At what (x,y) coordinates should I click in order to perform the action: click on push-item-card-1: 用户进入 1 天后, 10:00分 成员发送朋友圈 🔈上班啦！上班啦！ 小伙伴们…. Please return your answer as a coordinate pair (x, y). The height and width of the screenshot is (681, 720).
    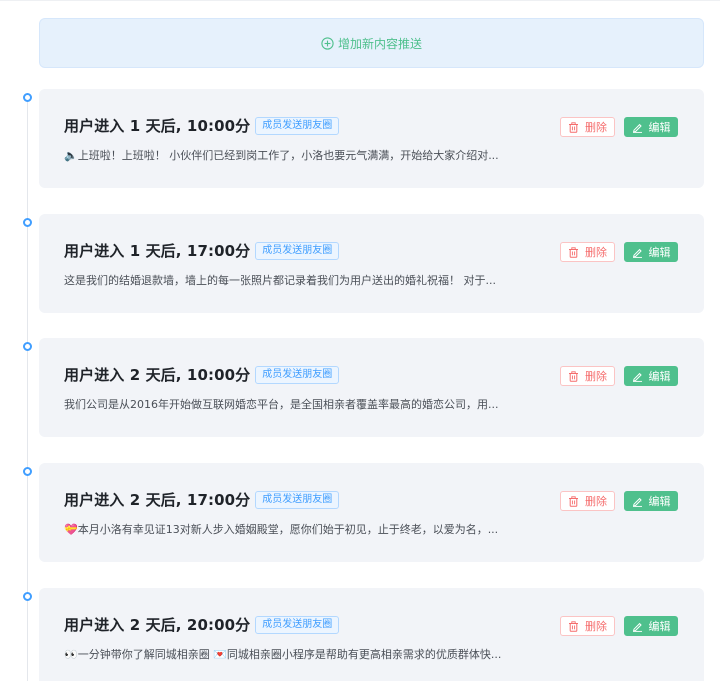
    Looking at the image, I should click on (371, 138).